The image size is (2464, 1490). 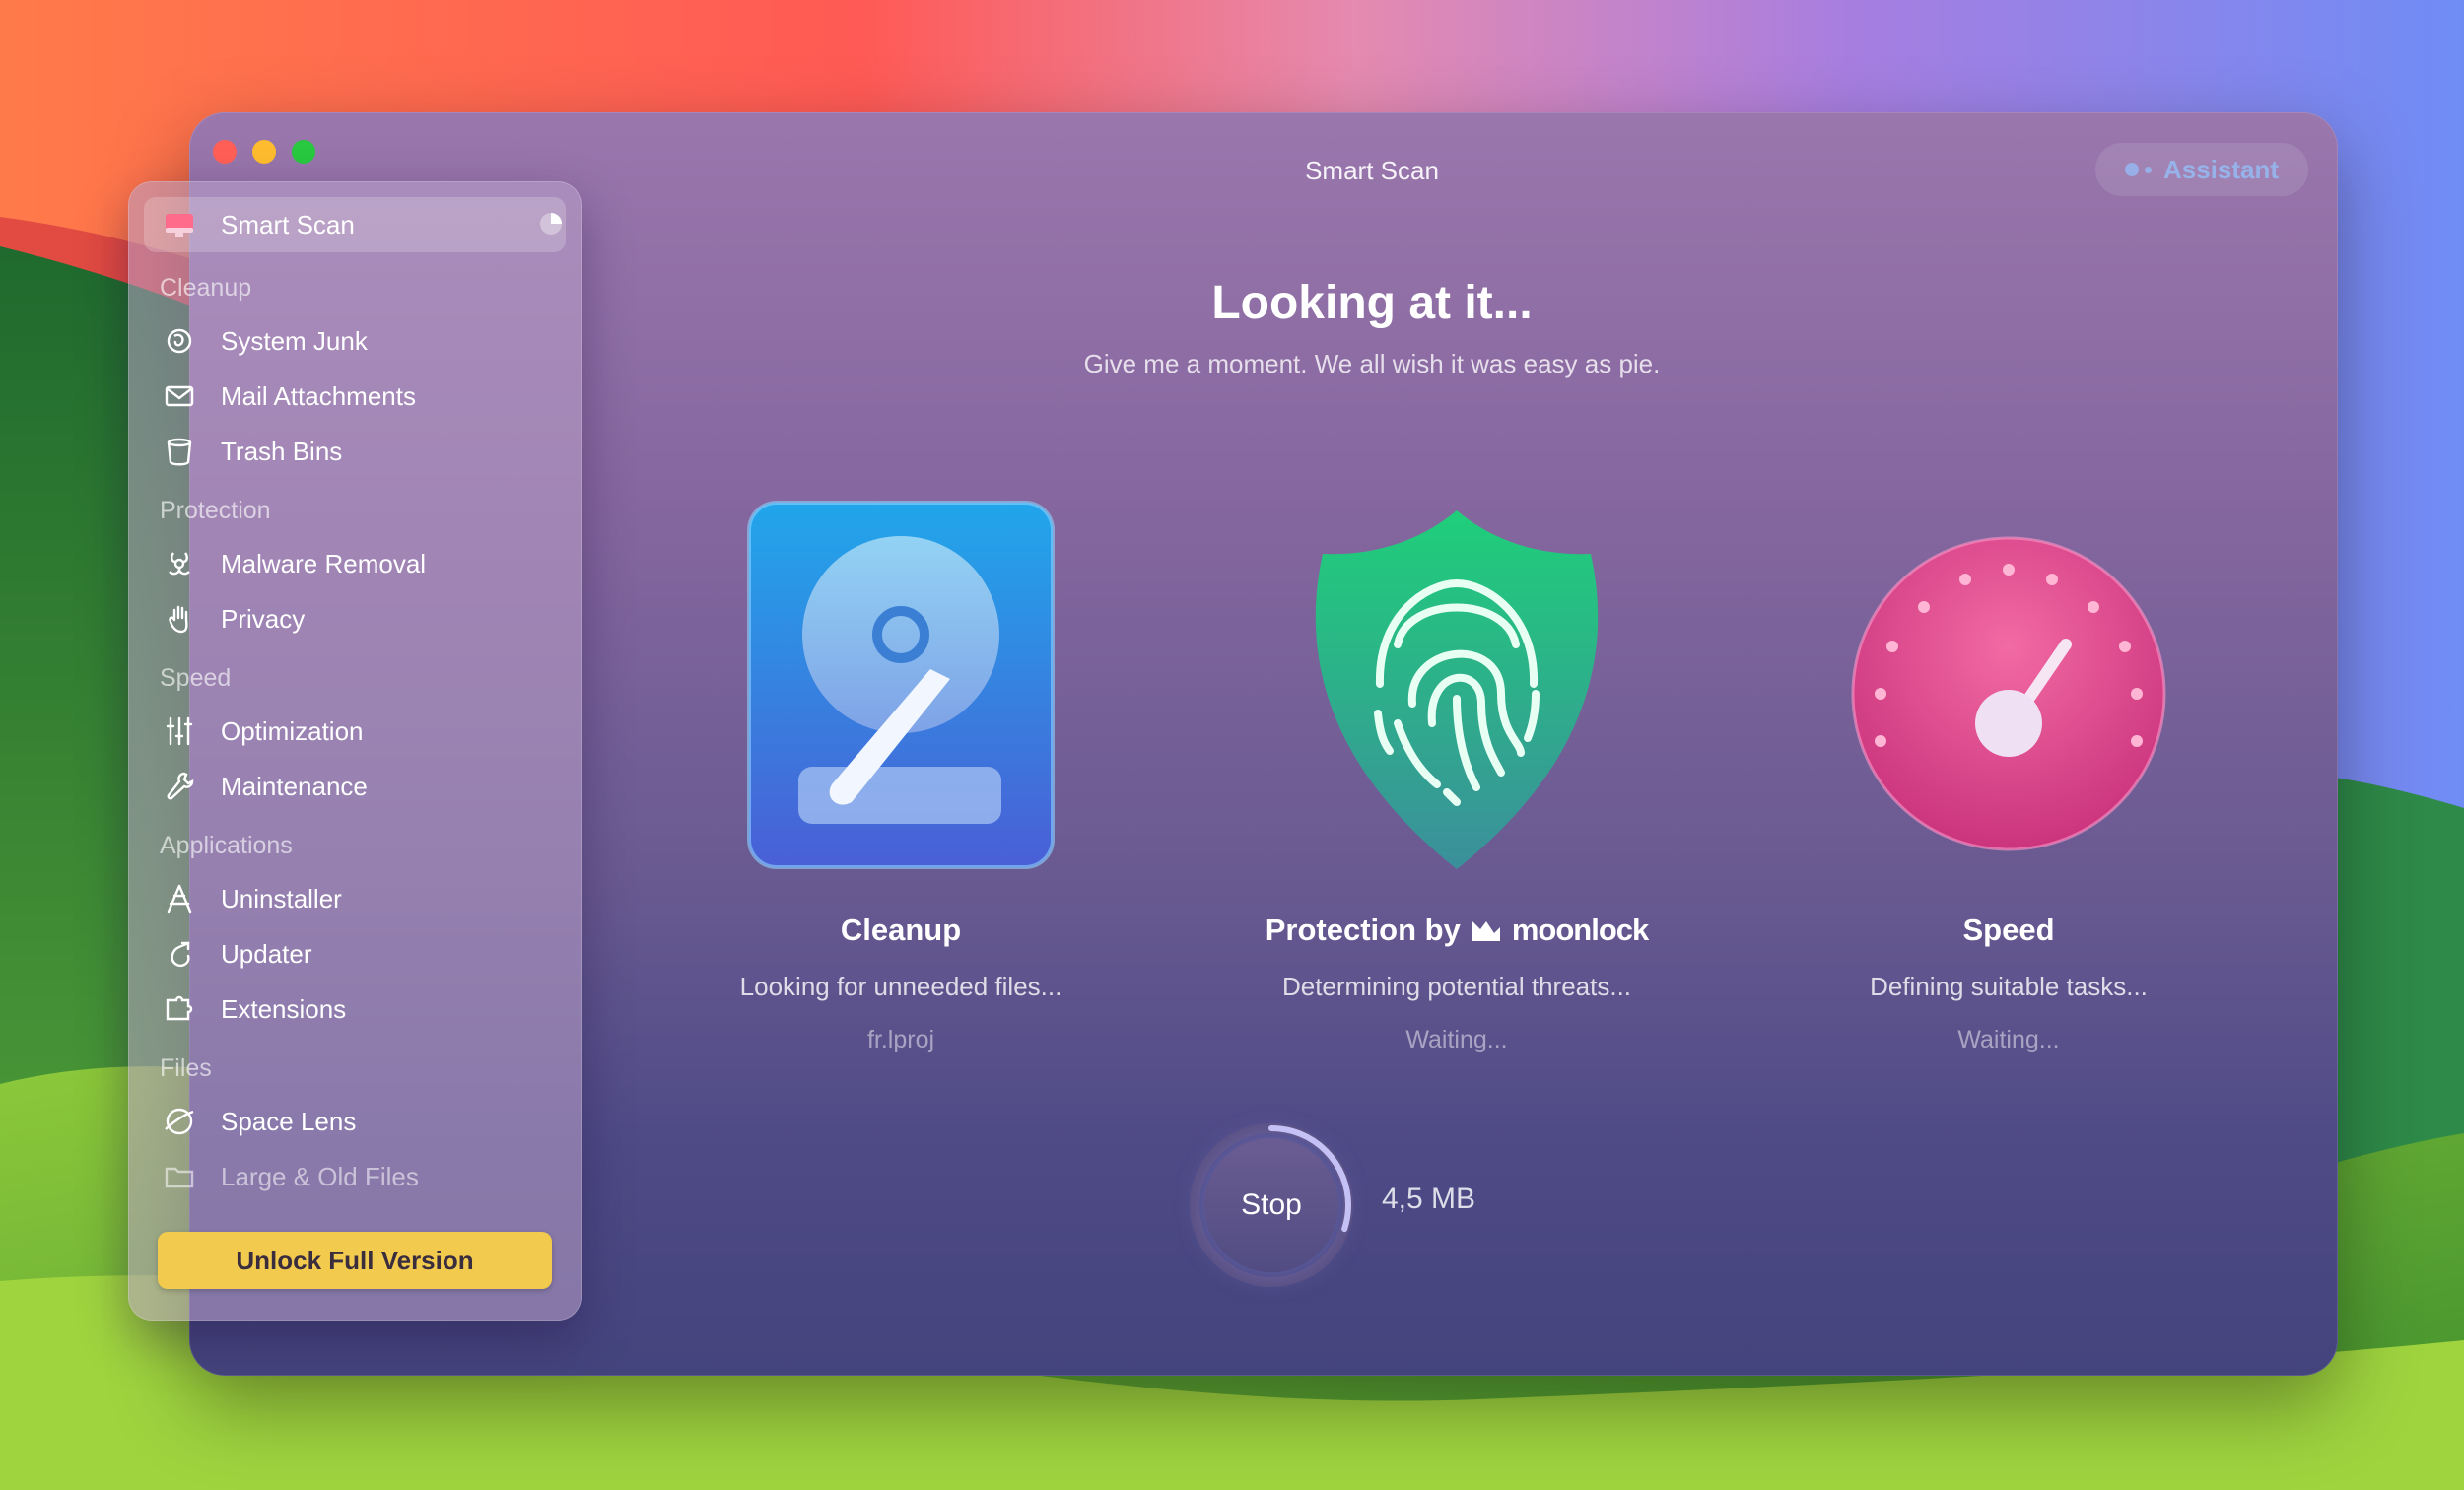 I want to click on assistant-label: Assistant, so click(x=2221, y=169).